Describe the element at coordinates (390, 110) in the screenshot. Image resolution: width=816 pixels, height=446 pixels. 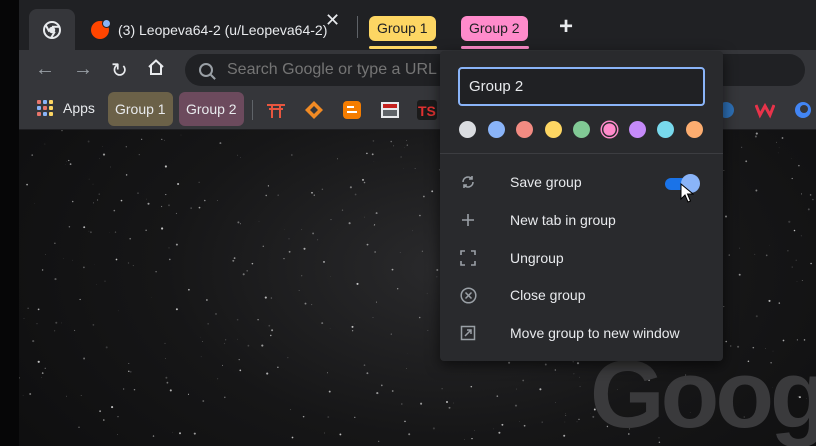
I see `book-icon` at that location.